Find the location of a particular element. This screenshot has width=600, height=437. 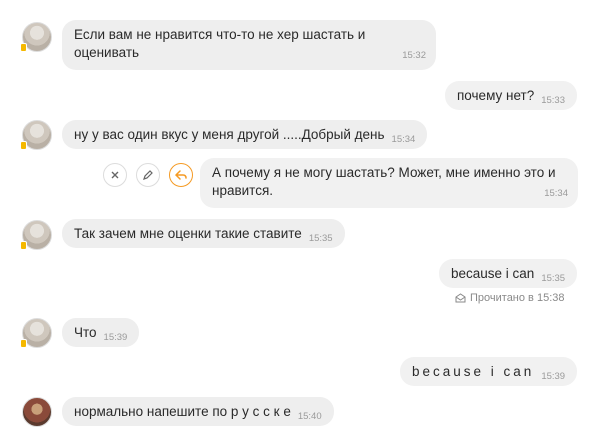

read-status: Прочитано в 15:38 is located at coordinates (509, 298).